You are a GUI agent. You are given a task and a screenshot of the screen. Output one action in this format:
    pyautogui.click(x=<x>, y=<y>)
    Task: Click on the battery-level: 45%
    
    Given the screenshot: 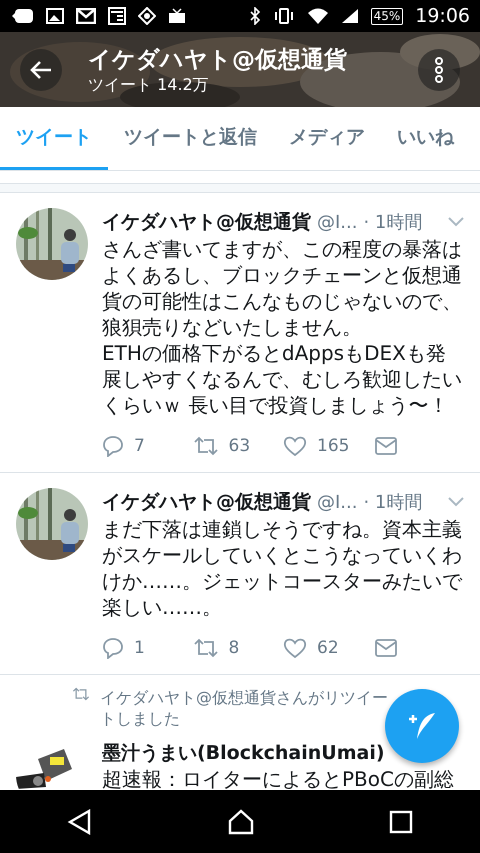 What is the action you would take?
    pyautogui.click(x=387, y=16)
    